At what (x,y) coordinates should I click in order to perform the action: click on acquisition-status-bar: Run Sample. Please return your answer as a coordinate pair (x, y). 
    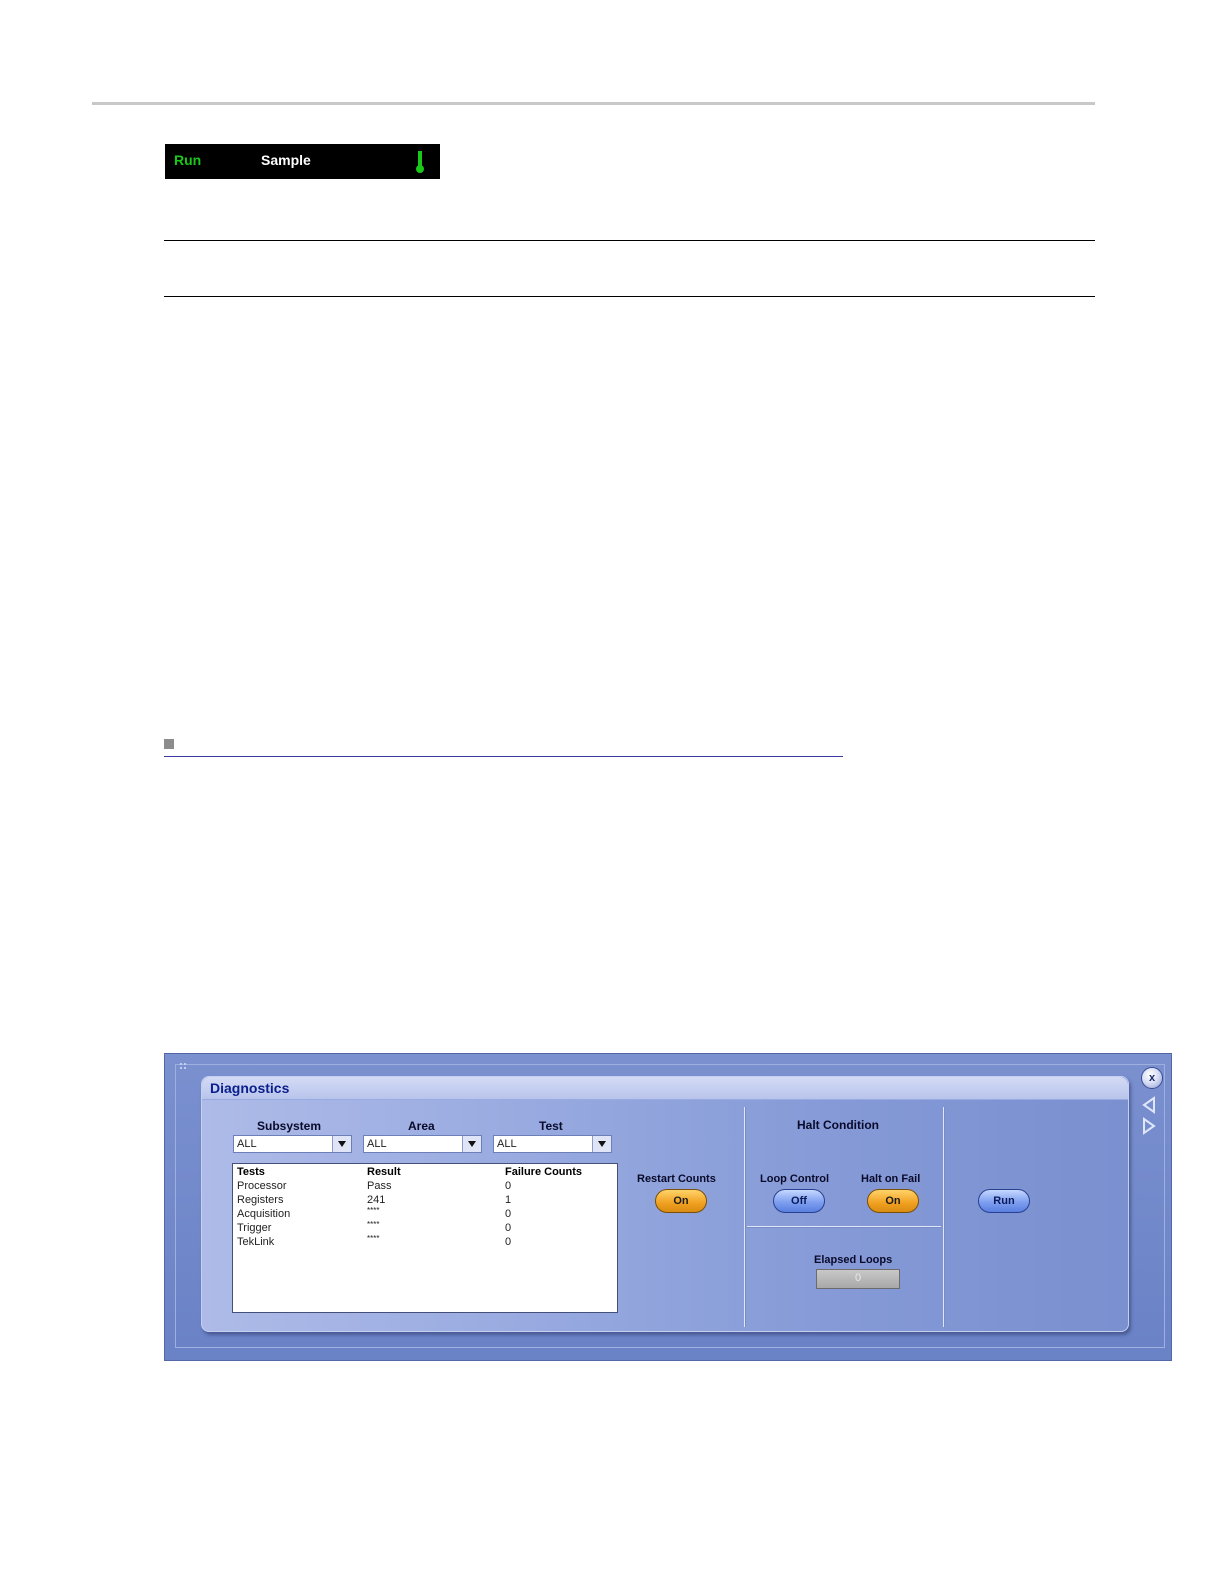
    Looking at the image, I should click on (302, 161).